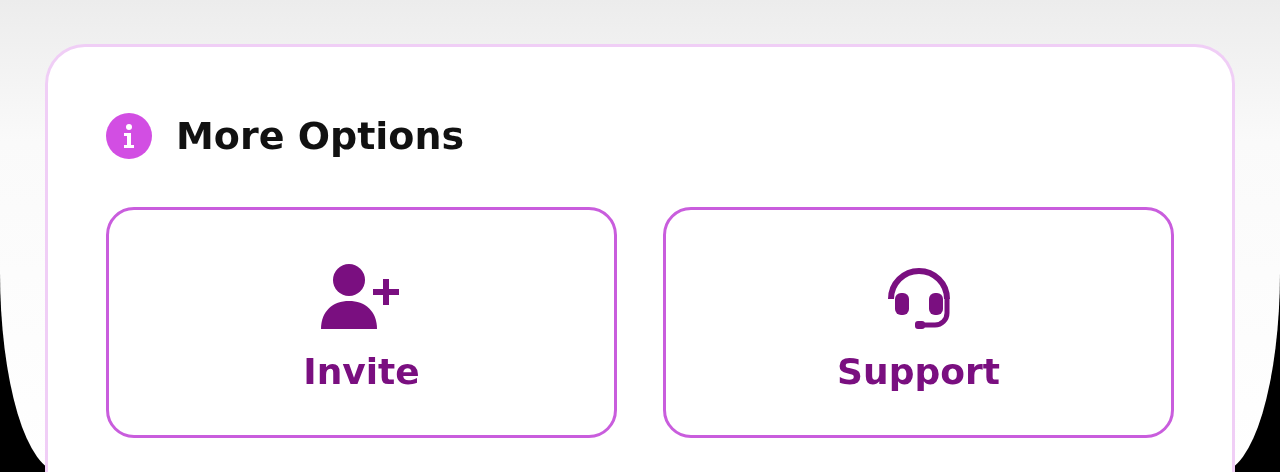  Describe the element at coordinates (320, 136) in the screenshot. I see `section-title: More Options` at that location.